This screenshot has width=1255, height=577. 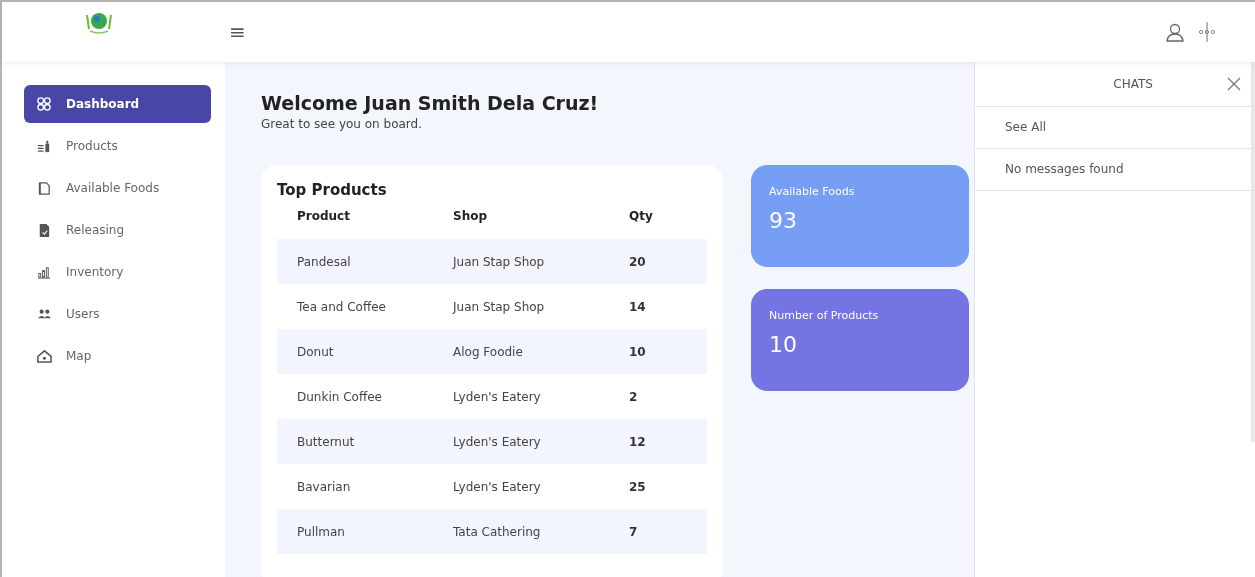 What do you see at coordinates (117, 272) in the screenshot?
I see `sidebar-item: Inventory` at bounding box center [117, 272].